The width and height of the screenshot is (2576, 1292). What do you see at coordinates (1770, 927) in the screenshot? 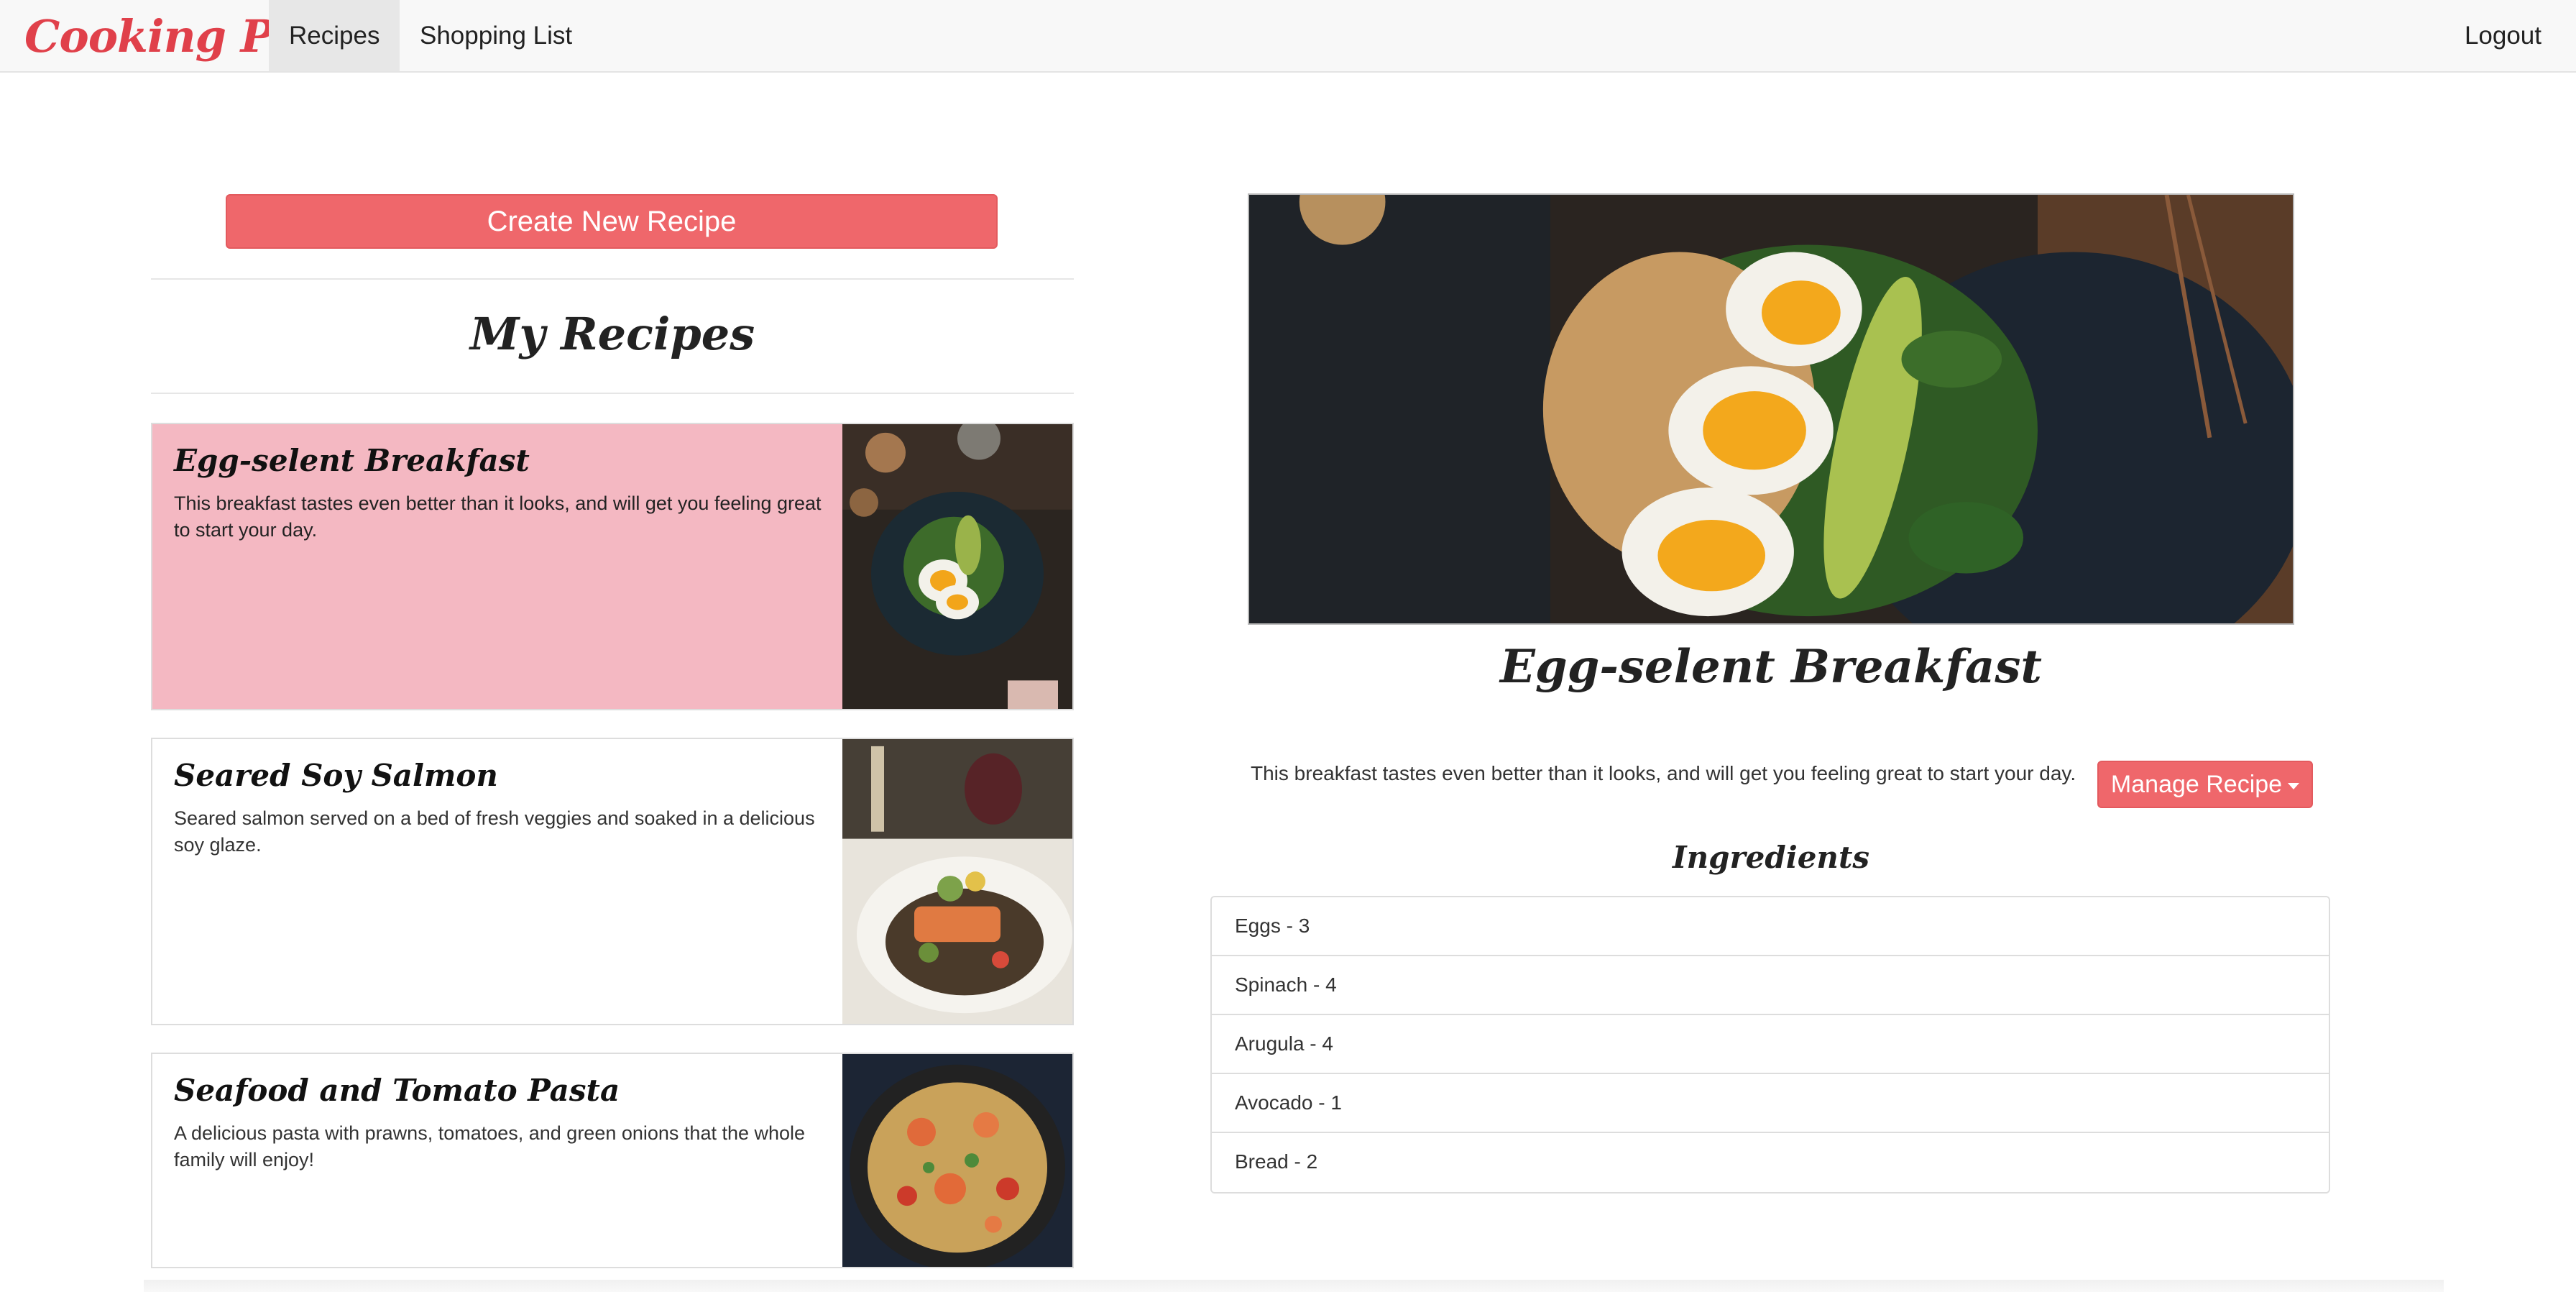
I see `ingredient-item: Eggs - 3` at bounding box center [1770, 927].